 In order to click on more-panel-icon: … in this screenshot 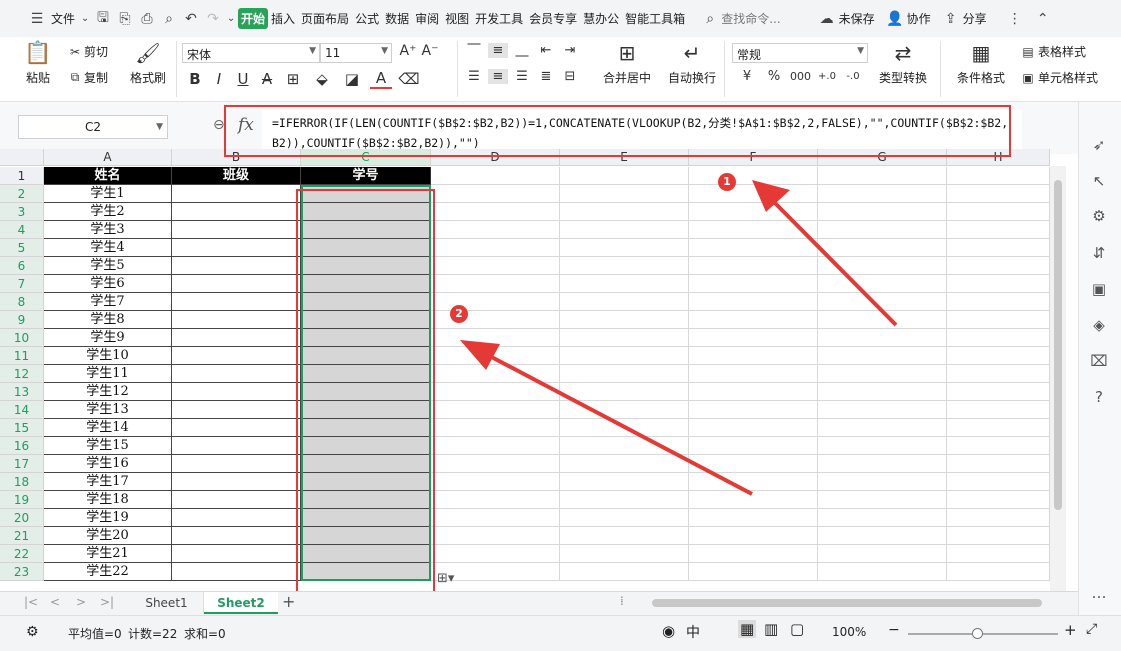, I will do `click(1099, 596)`.